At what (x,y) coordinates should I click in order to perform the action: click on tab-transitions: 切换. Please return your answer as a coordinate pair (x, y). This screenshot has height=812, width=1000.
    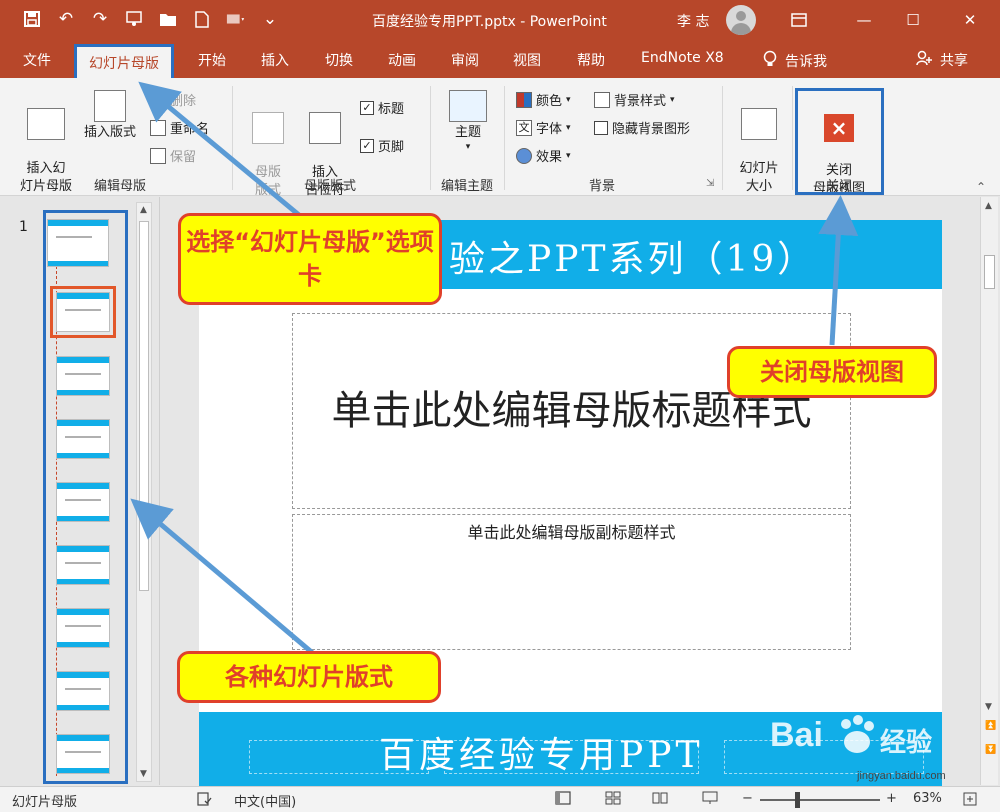
    Looking at the image, I should click on (339, 60).